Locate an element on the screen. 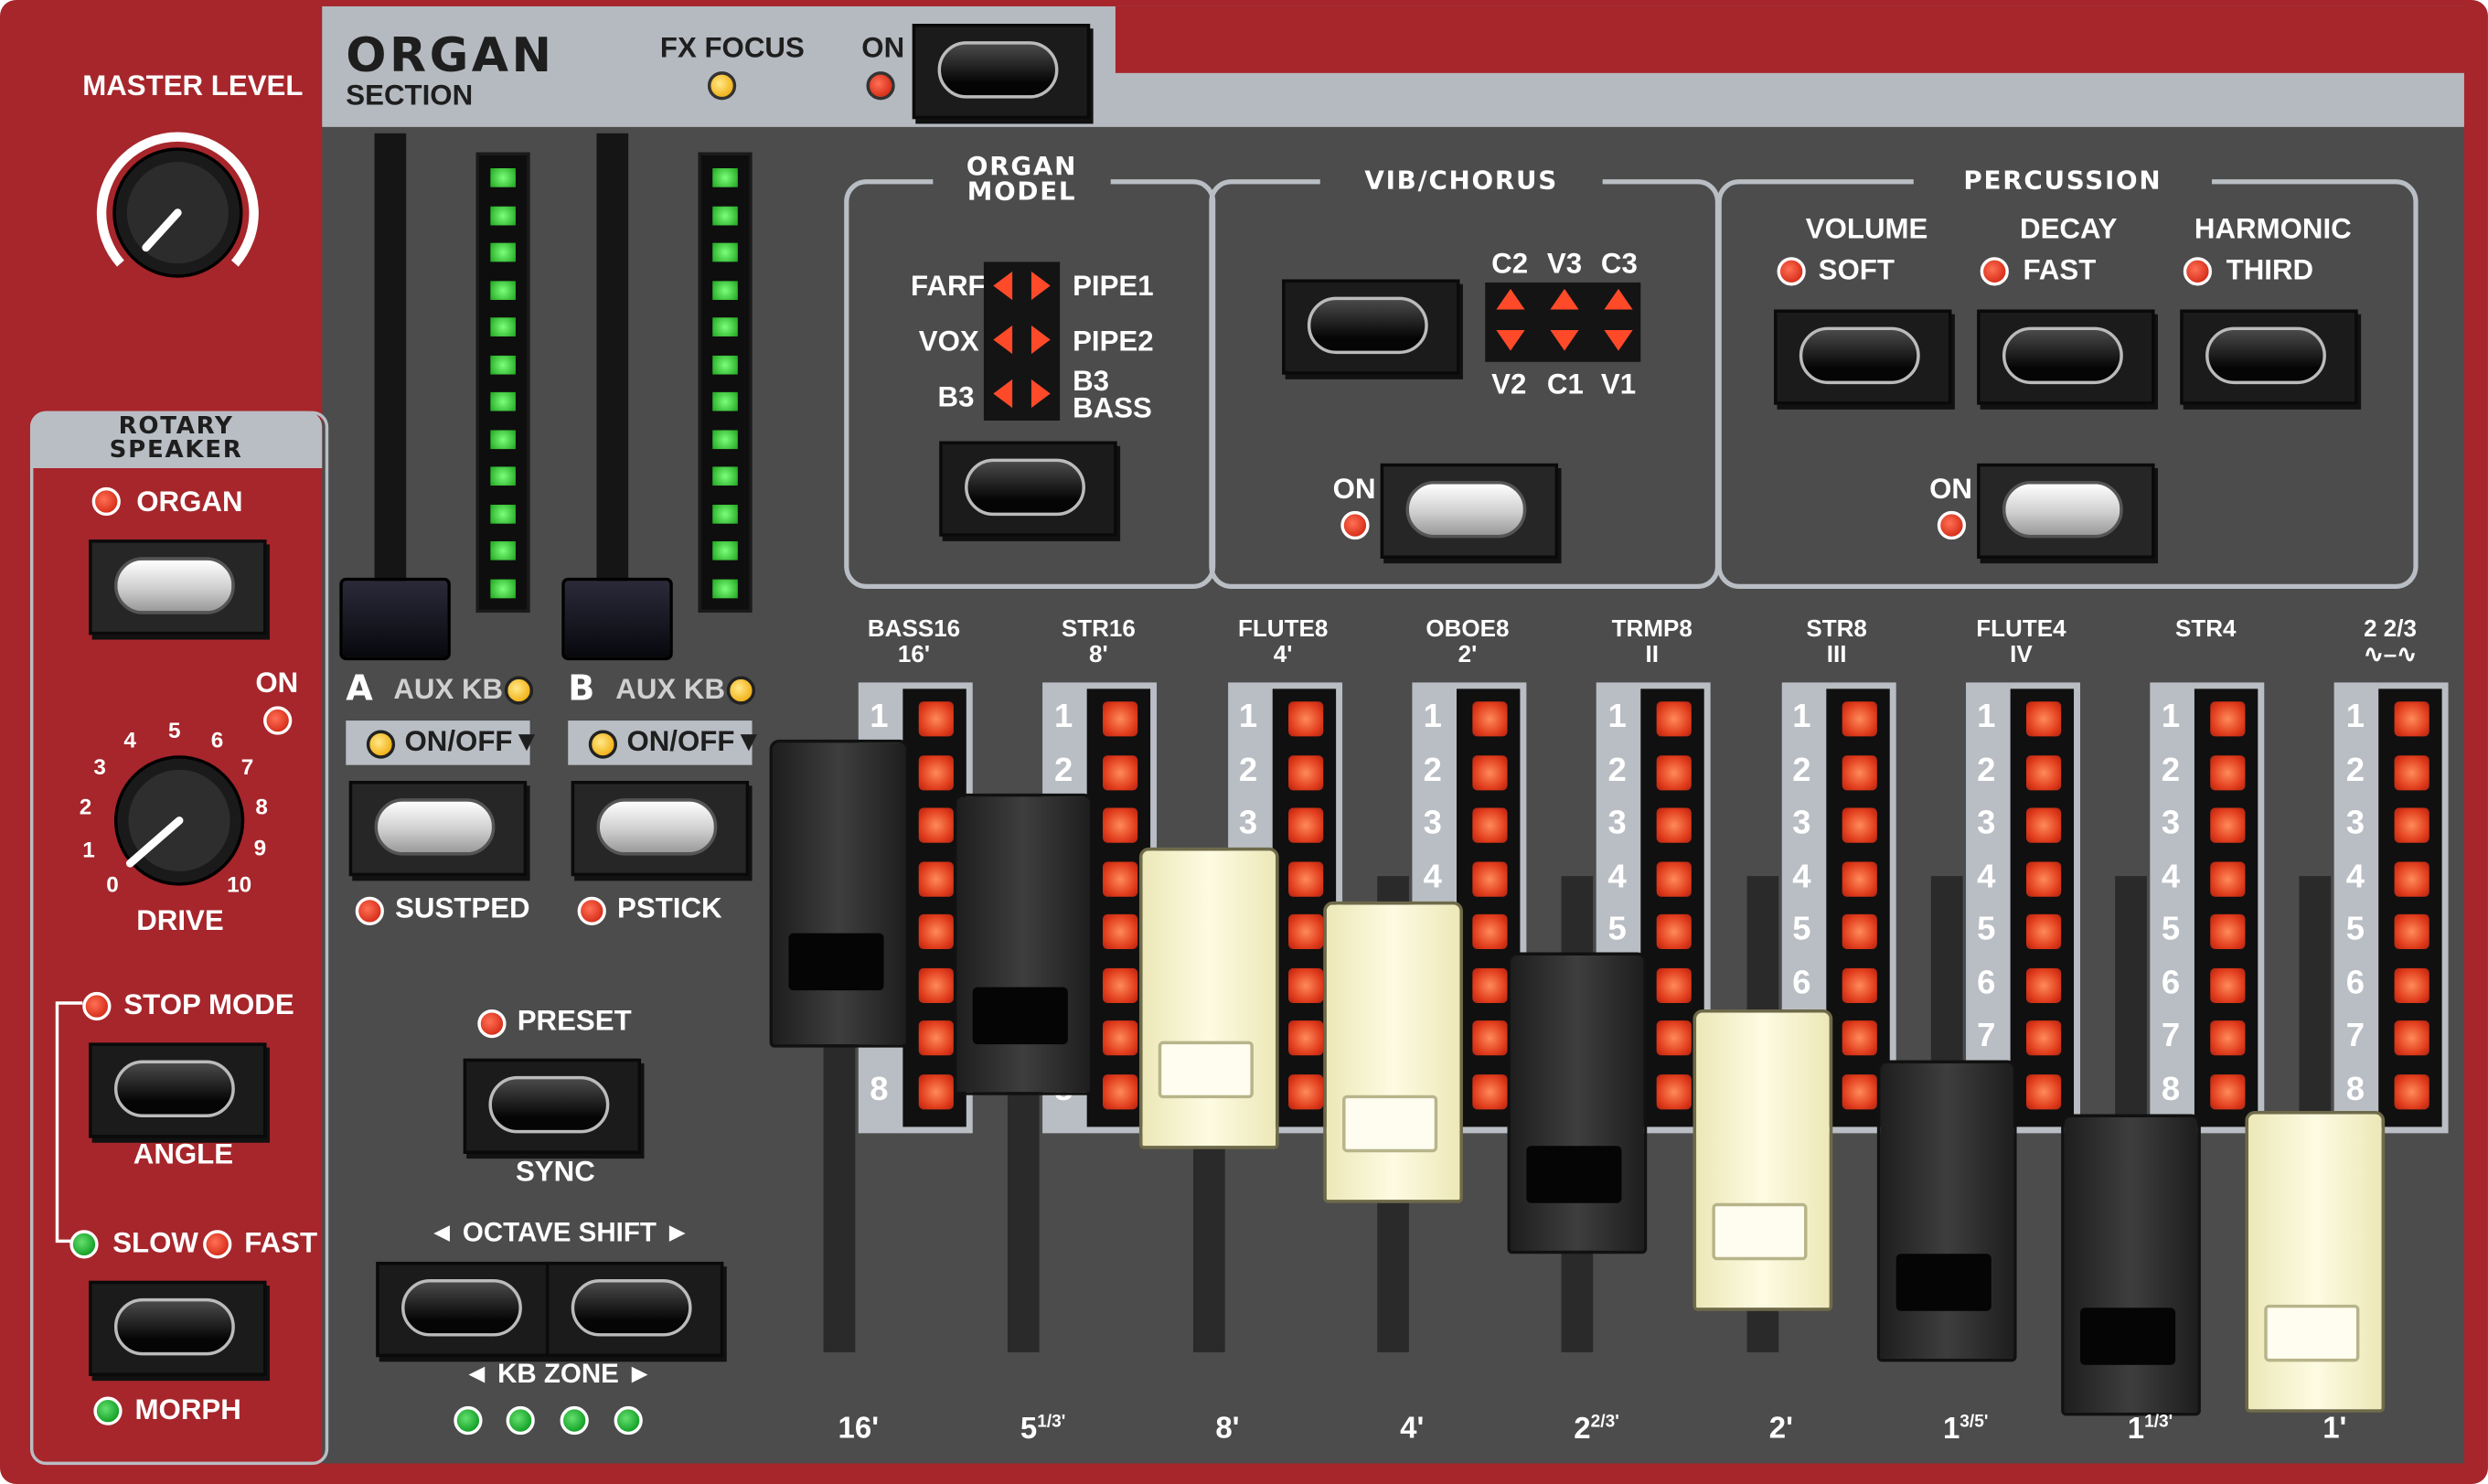  drawbar-name-6: STR8 III is located at coordinates (1837, 641).